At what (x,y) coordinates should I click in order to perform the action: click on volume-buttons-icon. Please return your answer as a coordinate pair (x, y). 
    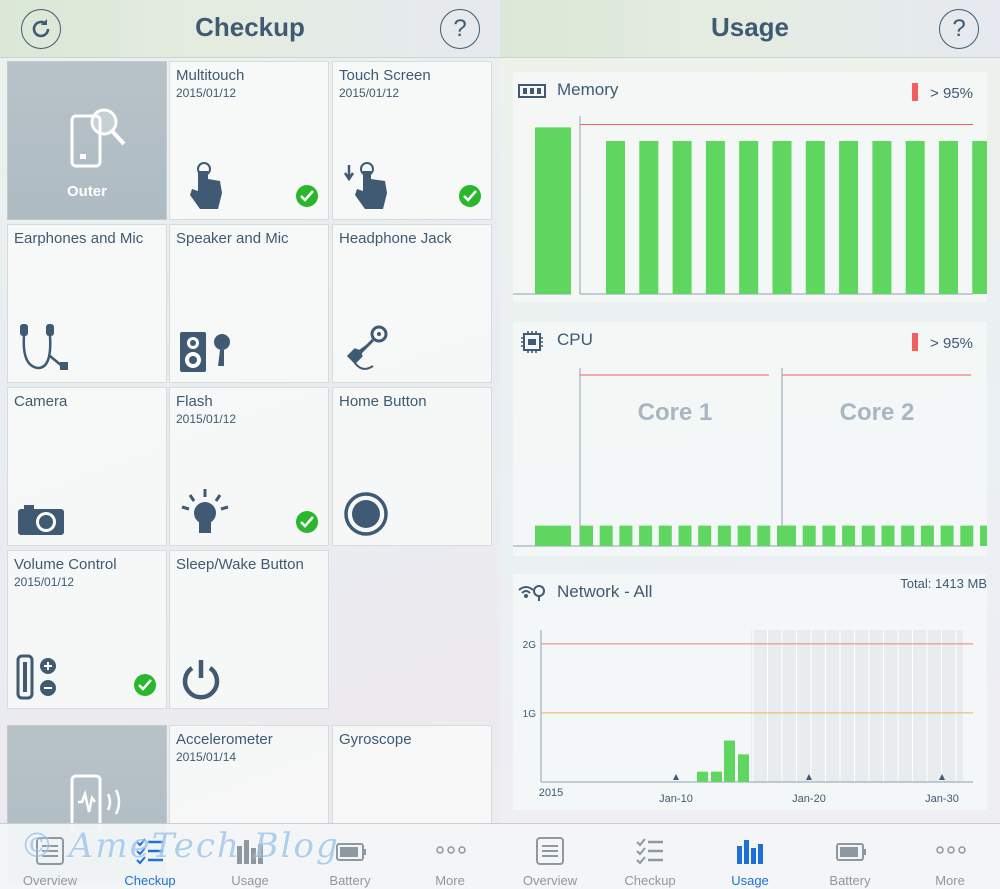
    Looking at the image, I should click on (36, 677).